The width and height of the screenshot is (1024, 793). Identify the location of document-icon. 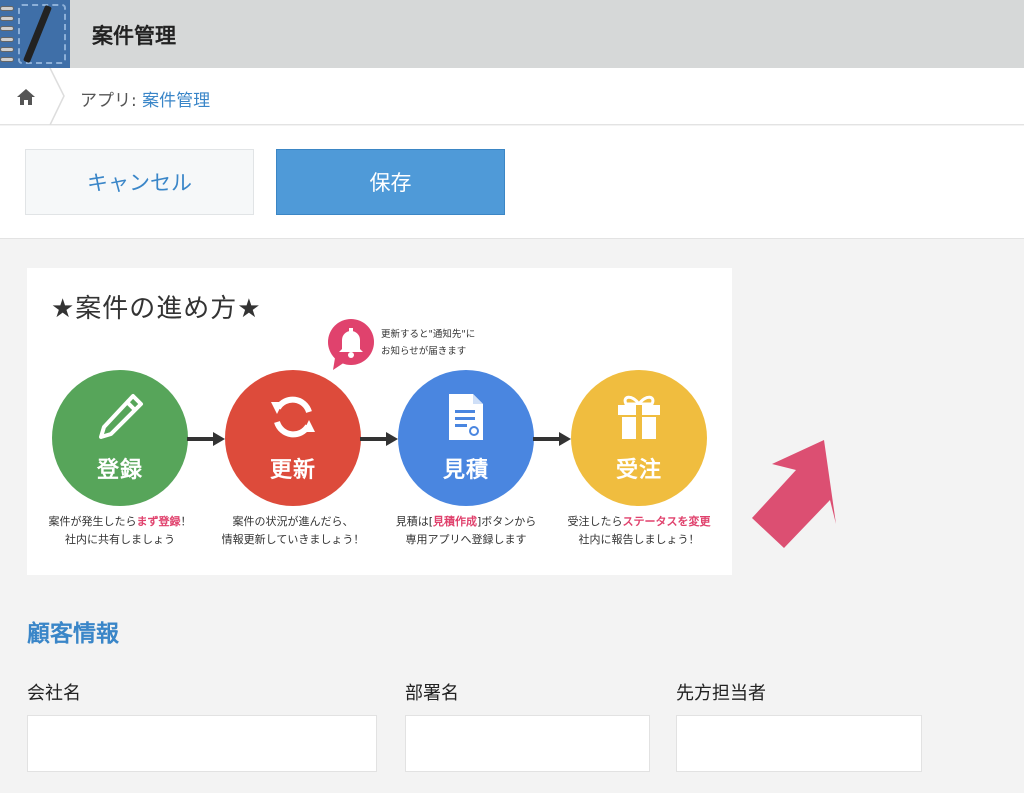
(466, 417).